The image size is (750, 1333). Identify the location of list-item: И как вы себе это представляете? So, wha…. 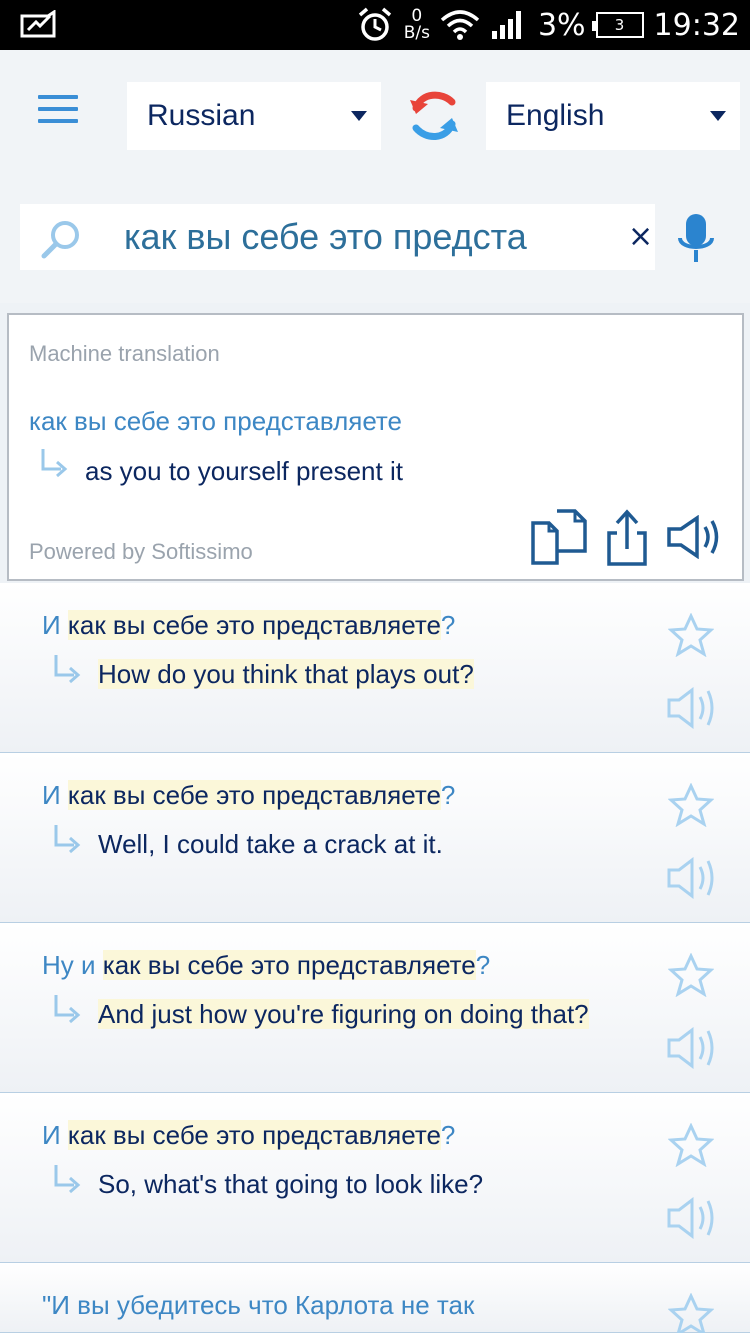
(375, 1178).